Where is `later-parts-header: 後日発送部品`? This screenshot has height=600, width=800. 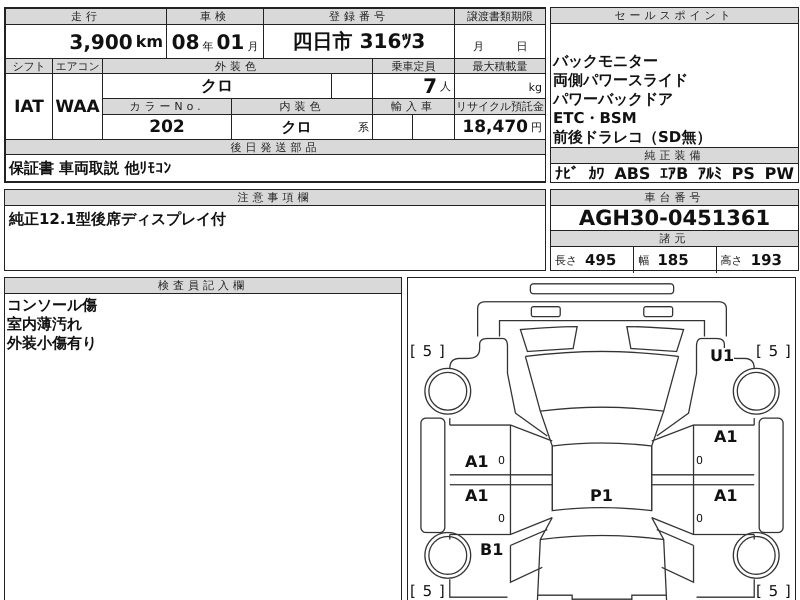 later-parts-header: 後日発送部品 is located at coordinates (275, 147).